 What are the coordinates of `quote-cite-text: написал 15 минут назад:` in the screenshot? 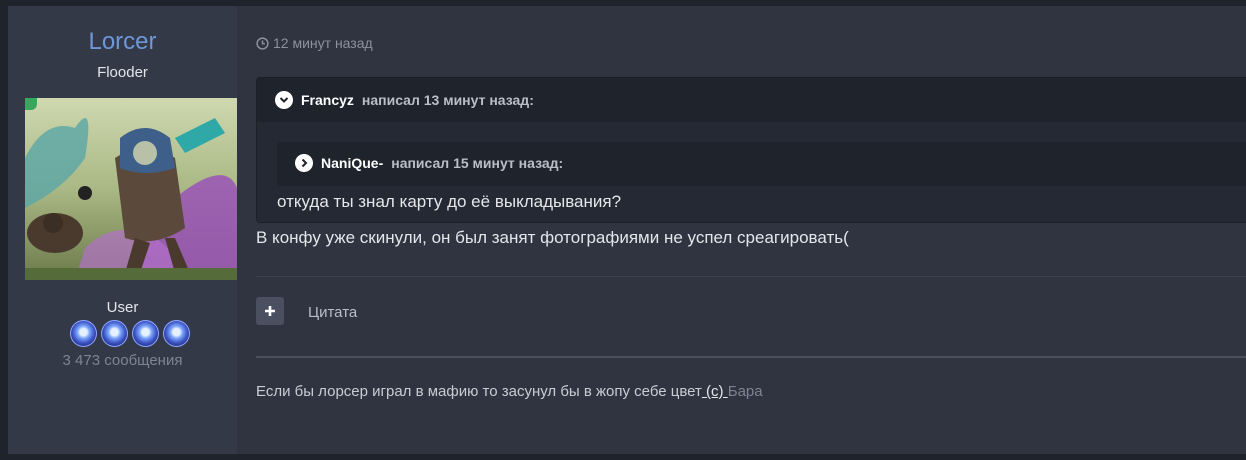 It's located at (477, 163).